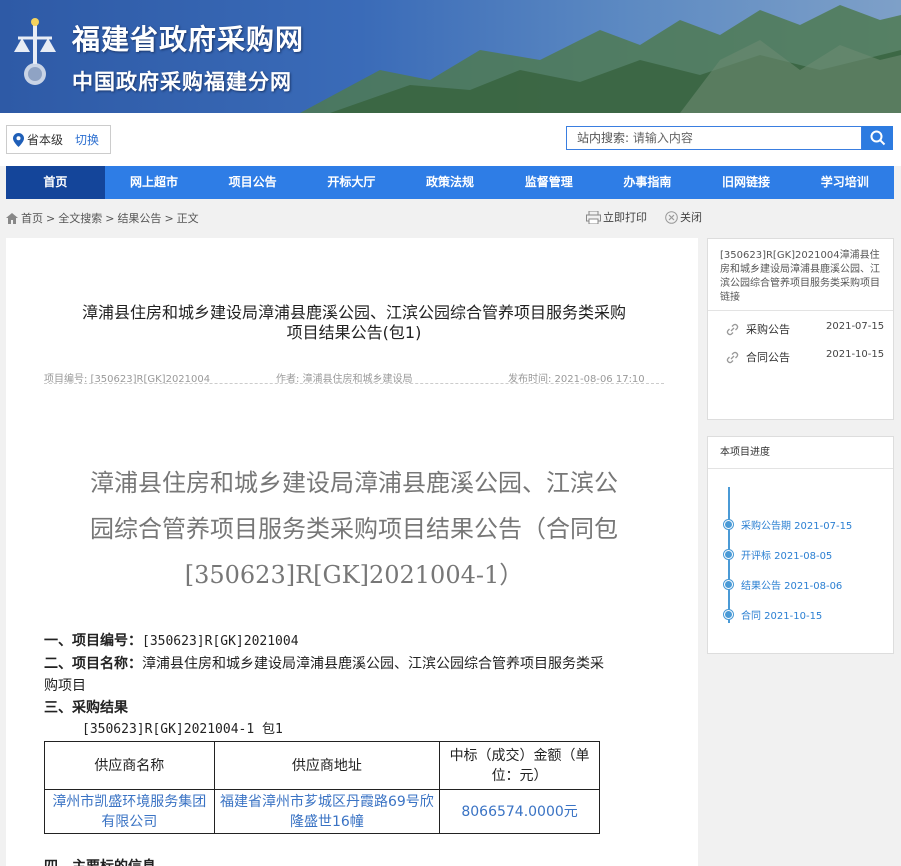  I want to click on site-subtitle: 中国政府采购福建分网, so click(182, 82).